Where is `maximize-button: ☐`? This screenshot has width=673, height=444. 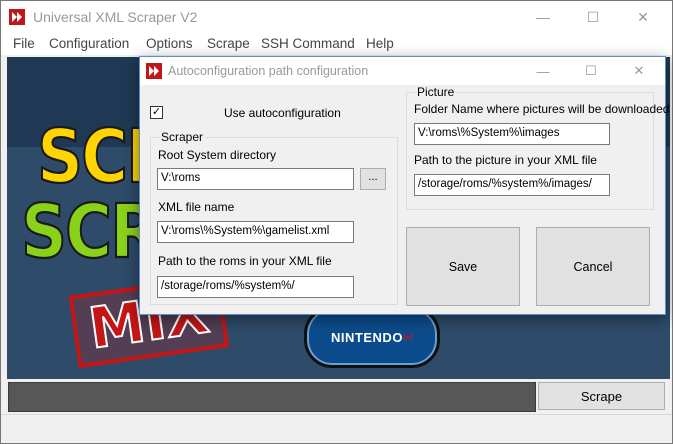 maximize-button: ☐ is located at coordinates (593, 17).